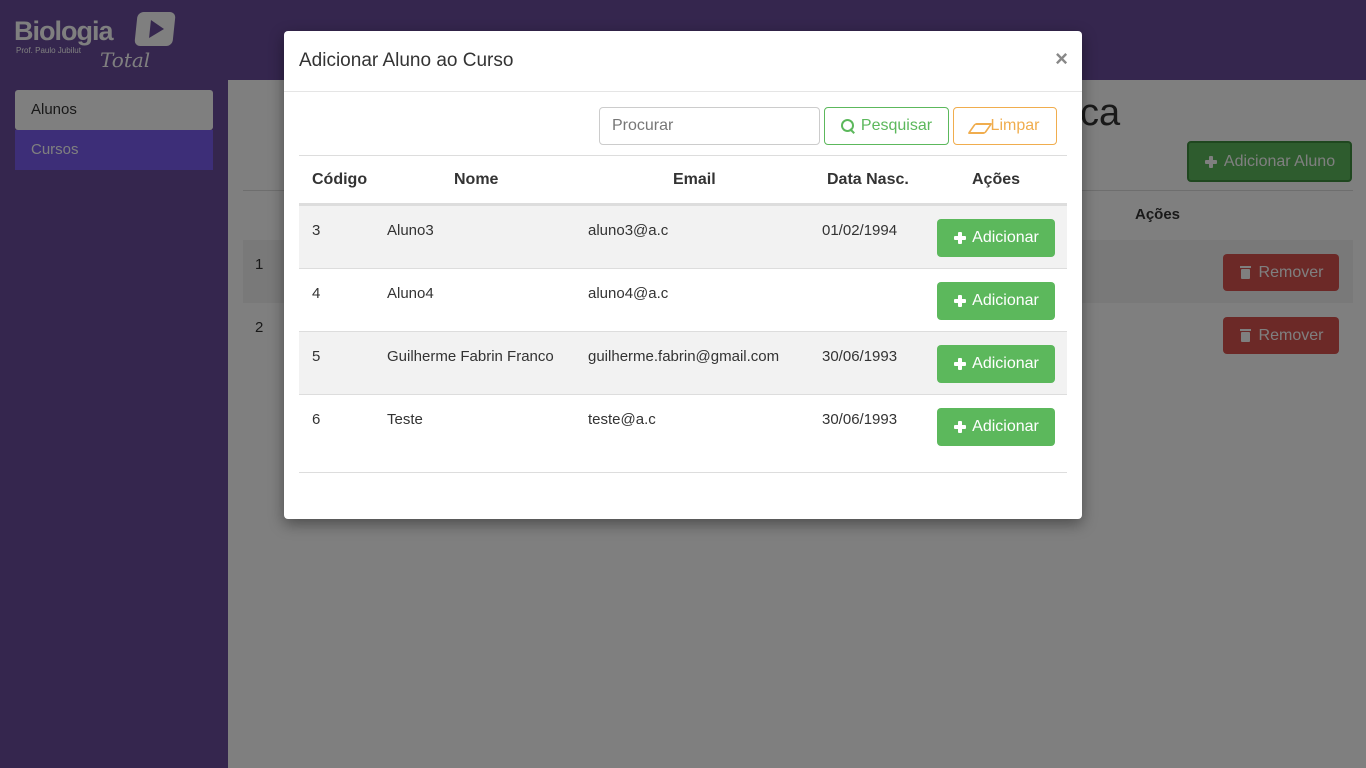  Describe the element at coordinates (340, 179) in the screenshot. I see `header-codigo: Código` at that location.